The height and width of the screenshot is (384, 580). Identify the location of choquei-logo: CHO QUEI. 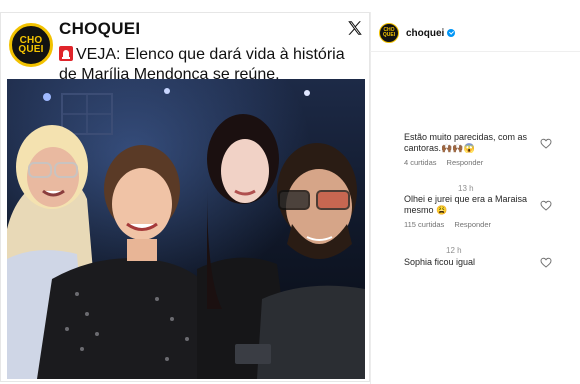
(31, 45).